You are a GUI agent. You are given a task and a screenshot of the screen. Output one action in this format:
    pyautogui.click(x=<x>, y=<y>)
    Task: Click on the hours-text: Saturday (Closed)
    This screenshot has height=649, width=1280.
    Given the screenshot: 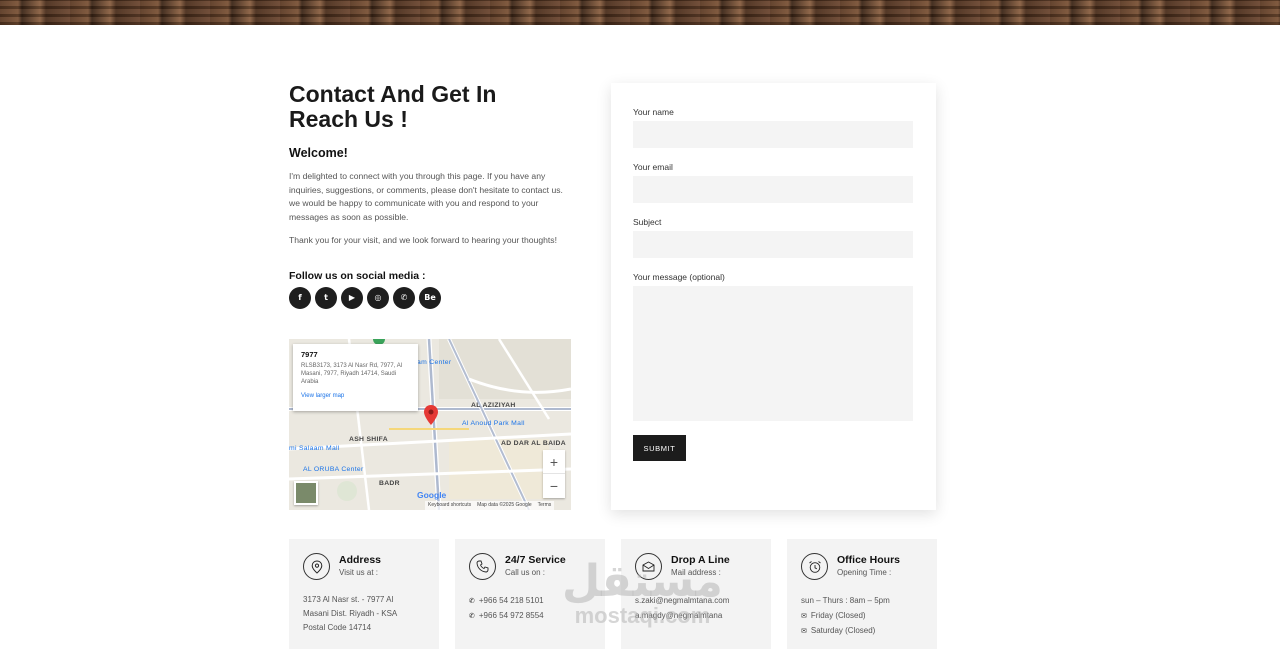 What is the action you would take?
    pyautogui.click(x=843, y=630)
    